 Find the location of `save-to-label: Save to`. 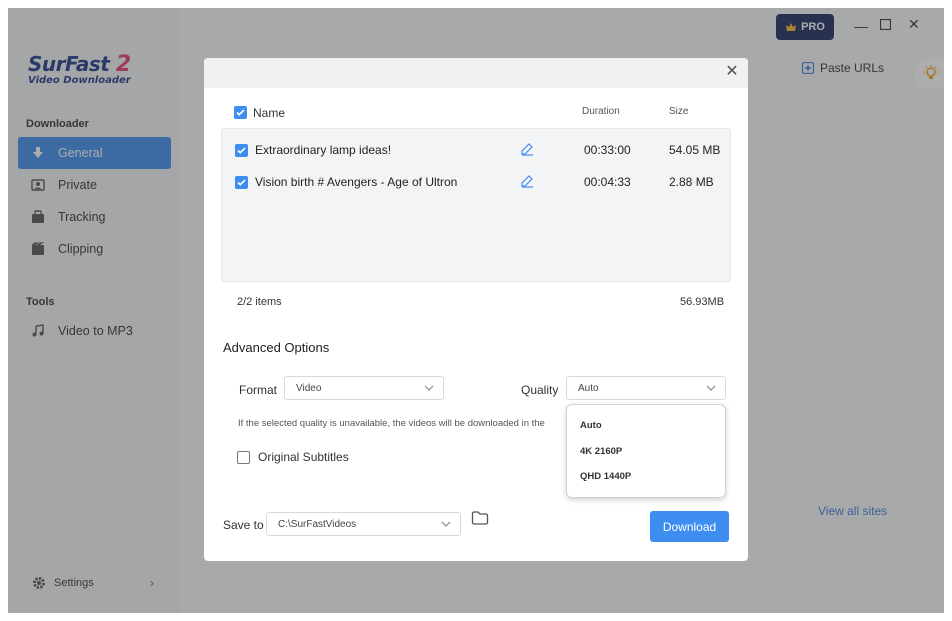

save-to-label: Save to is located at coordinates (243, 525).